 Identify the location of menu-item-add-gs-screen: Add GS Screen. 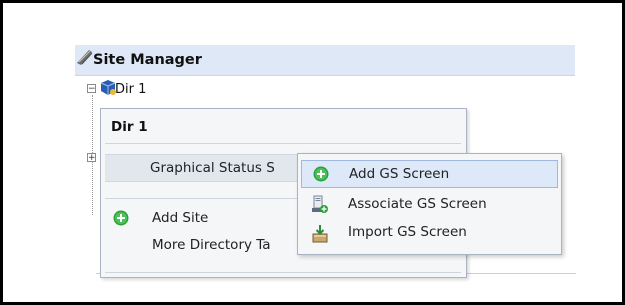
(429, 174).